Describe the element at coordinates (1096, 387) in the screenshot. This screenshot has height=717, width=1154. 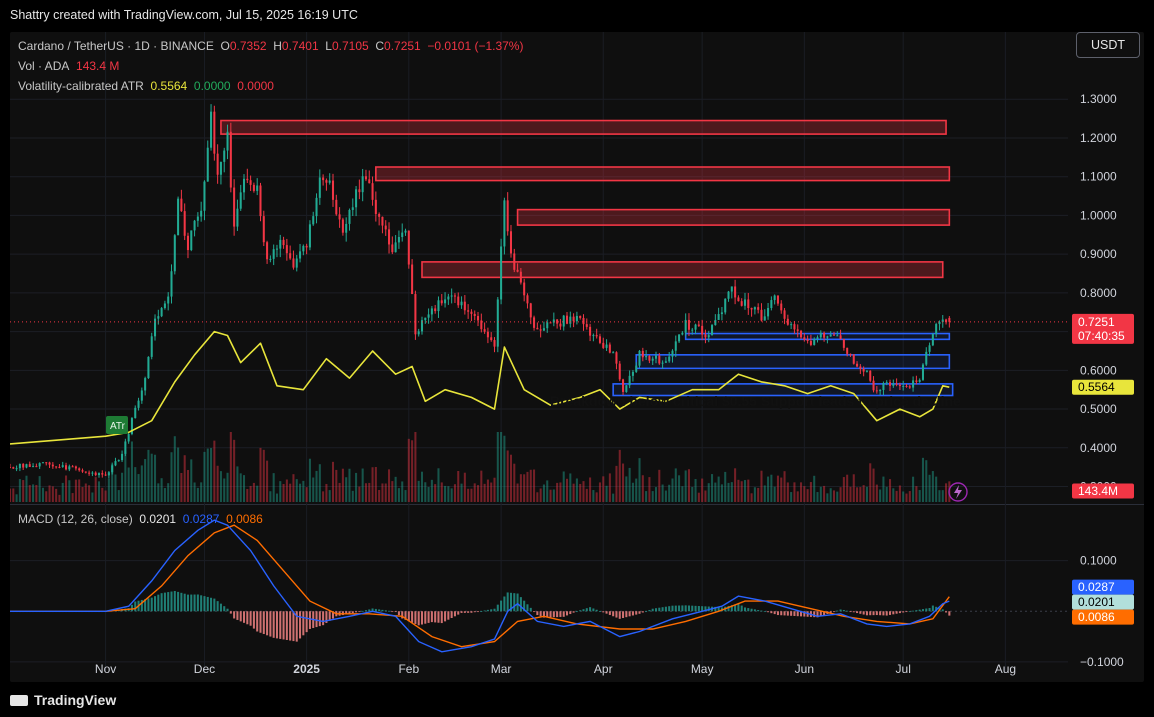
I see `atr-value-badge-text: 0.5564` at that location.